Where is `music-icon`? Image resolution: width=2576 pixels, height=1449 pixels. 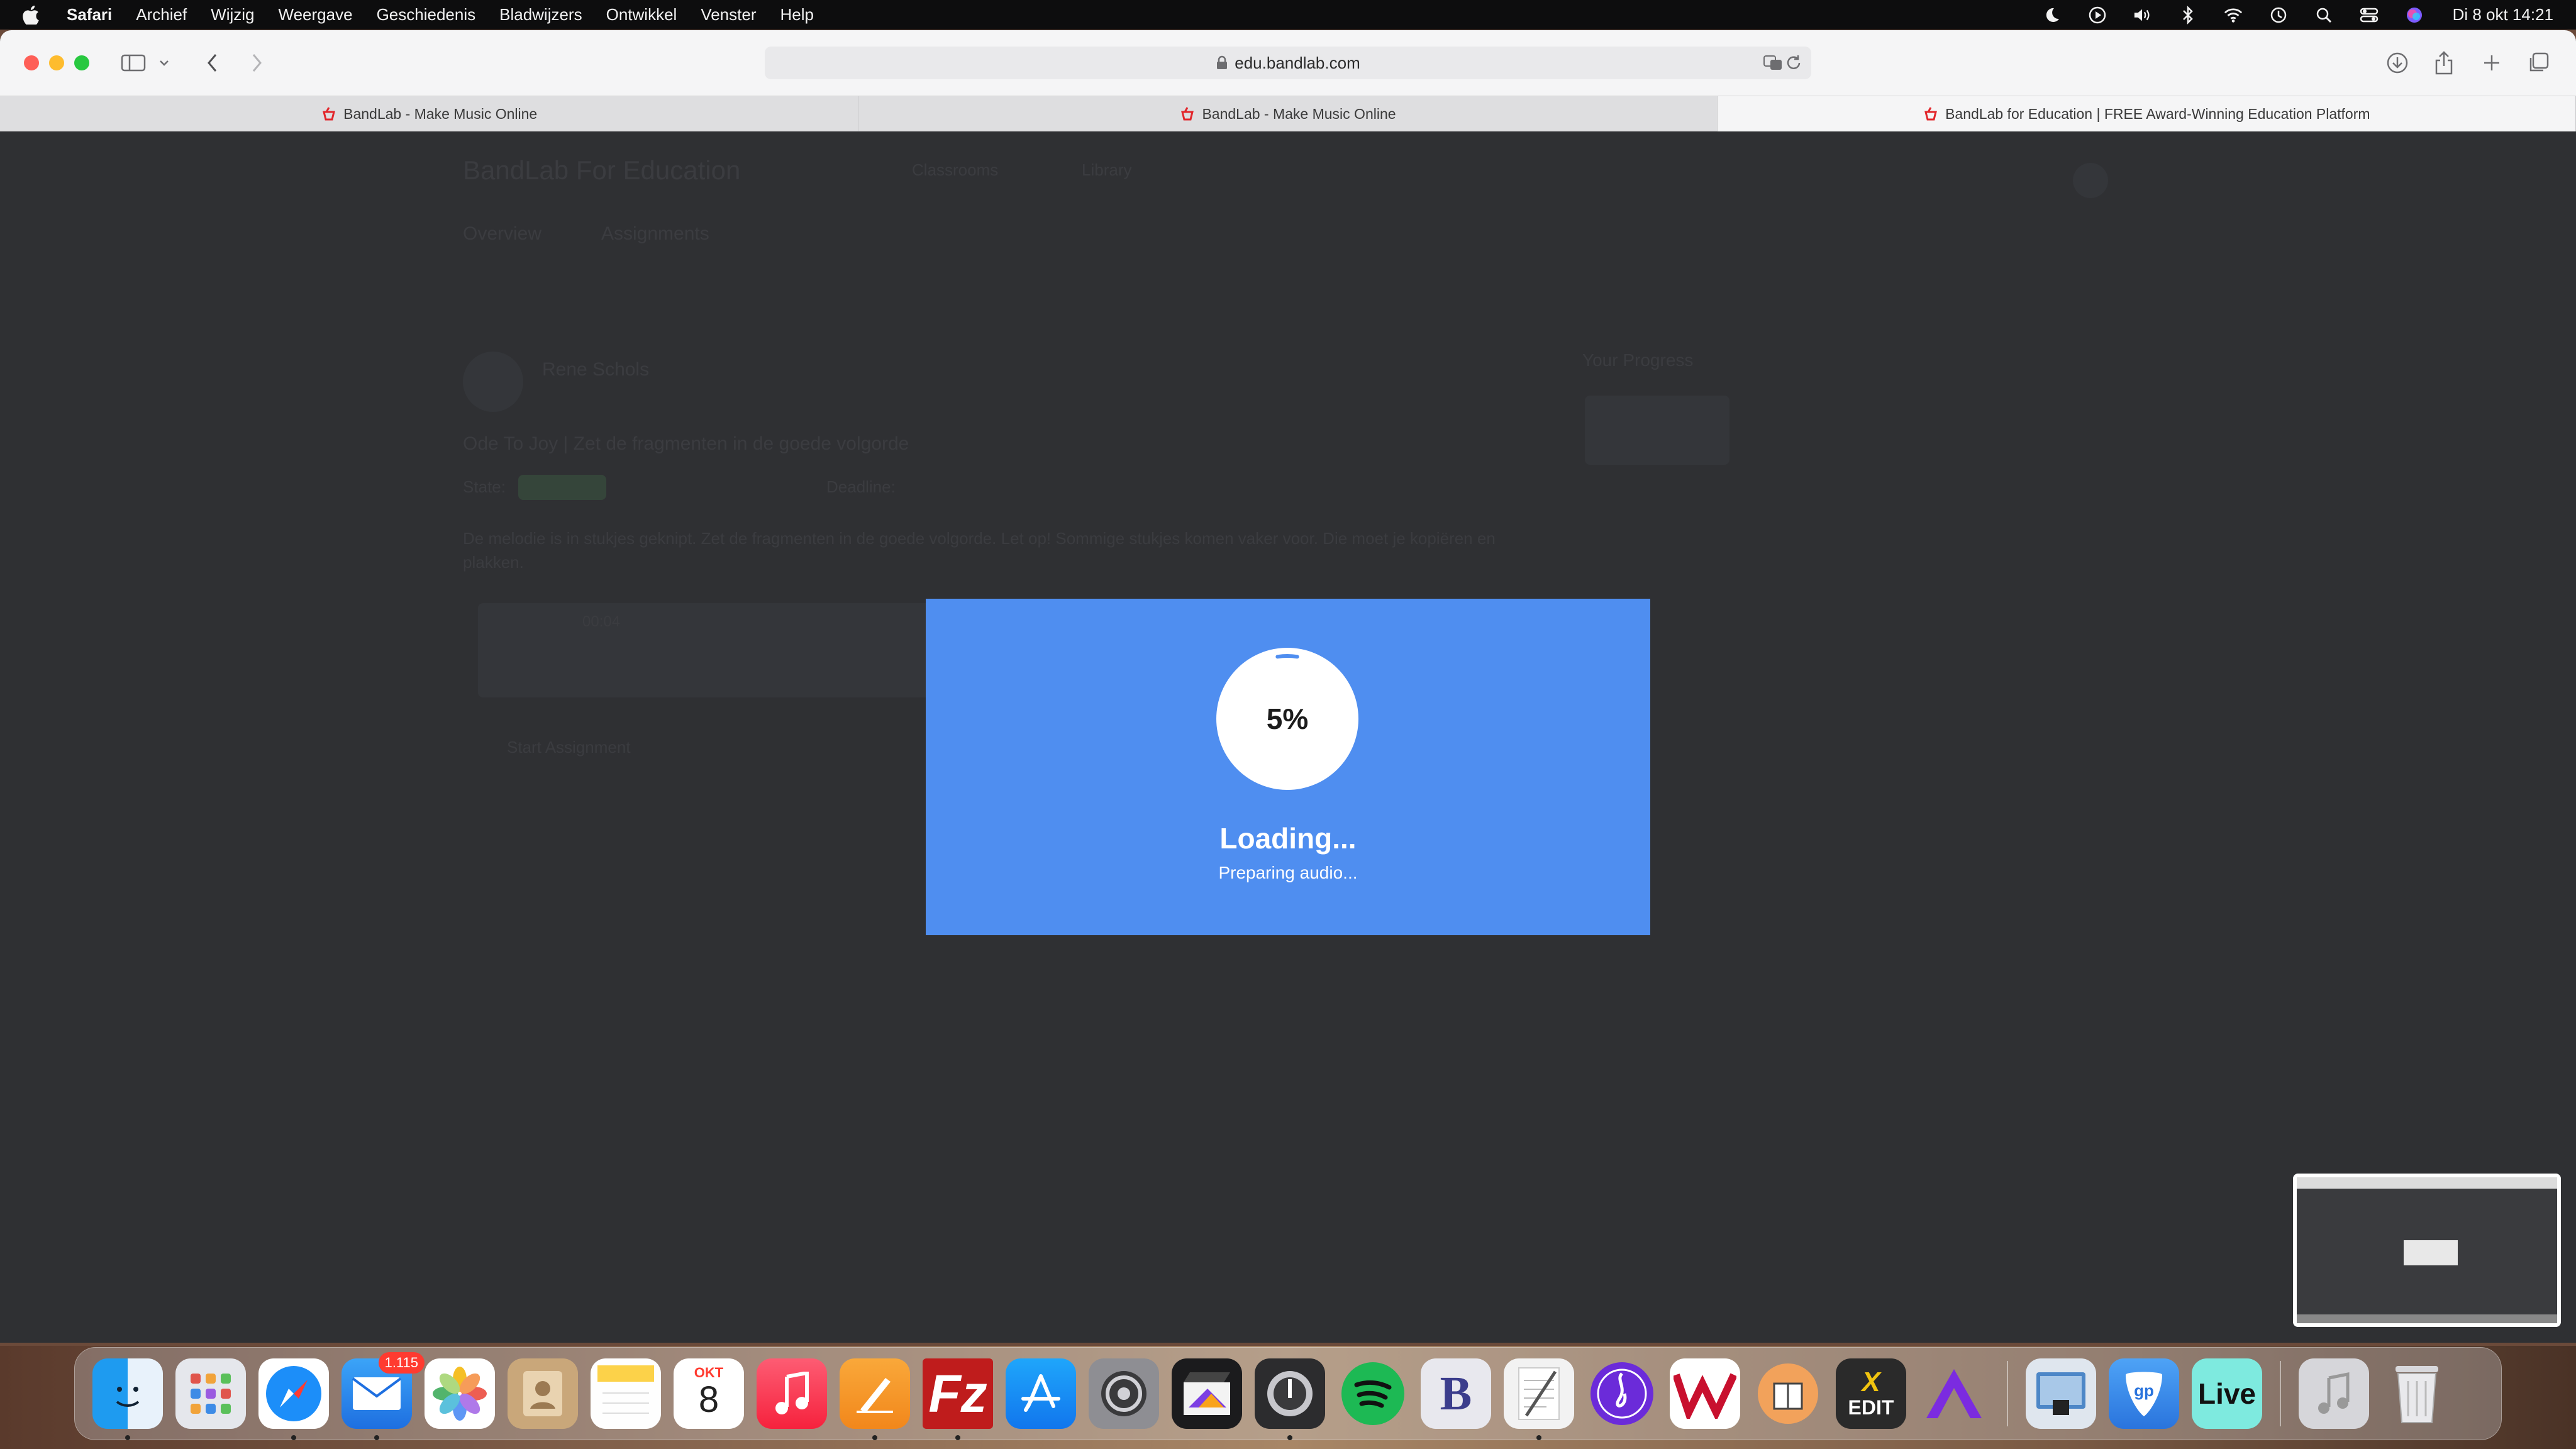
music-icon is located at coordinates (792, 1393).